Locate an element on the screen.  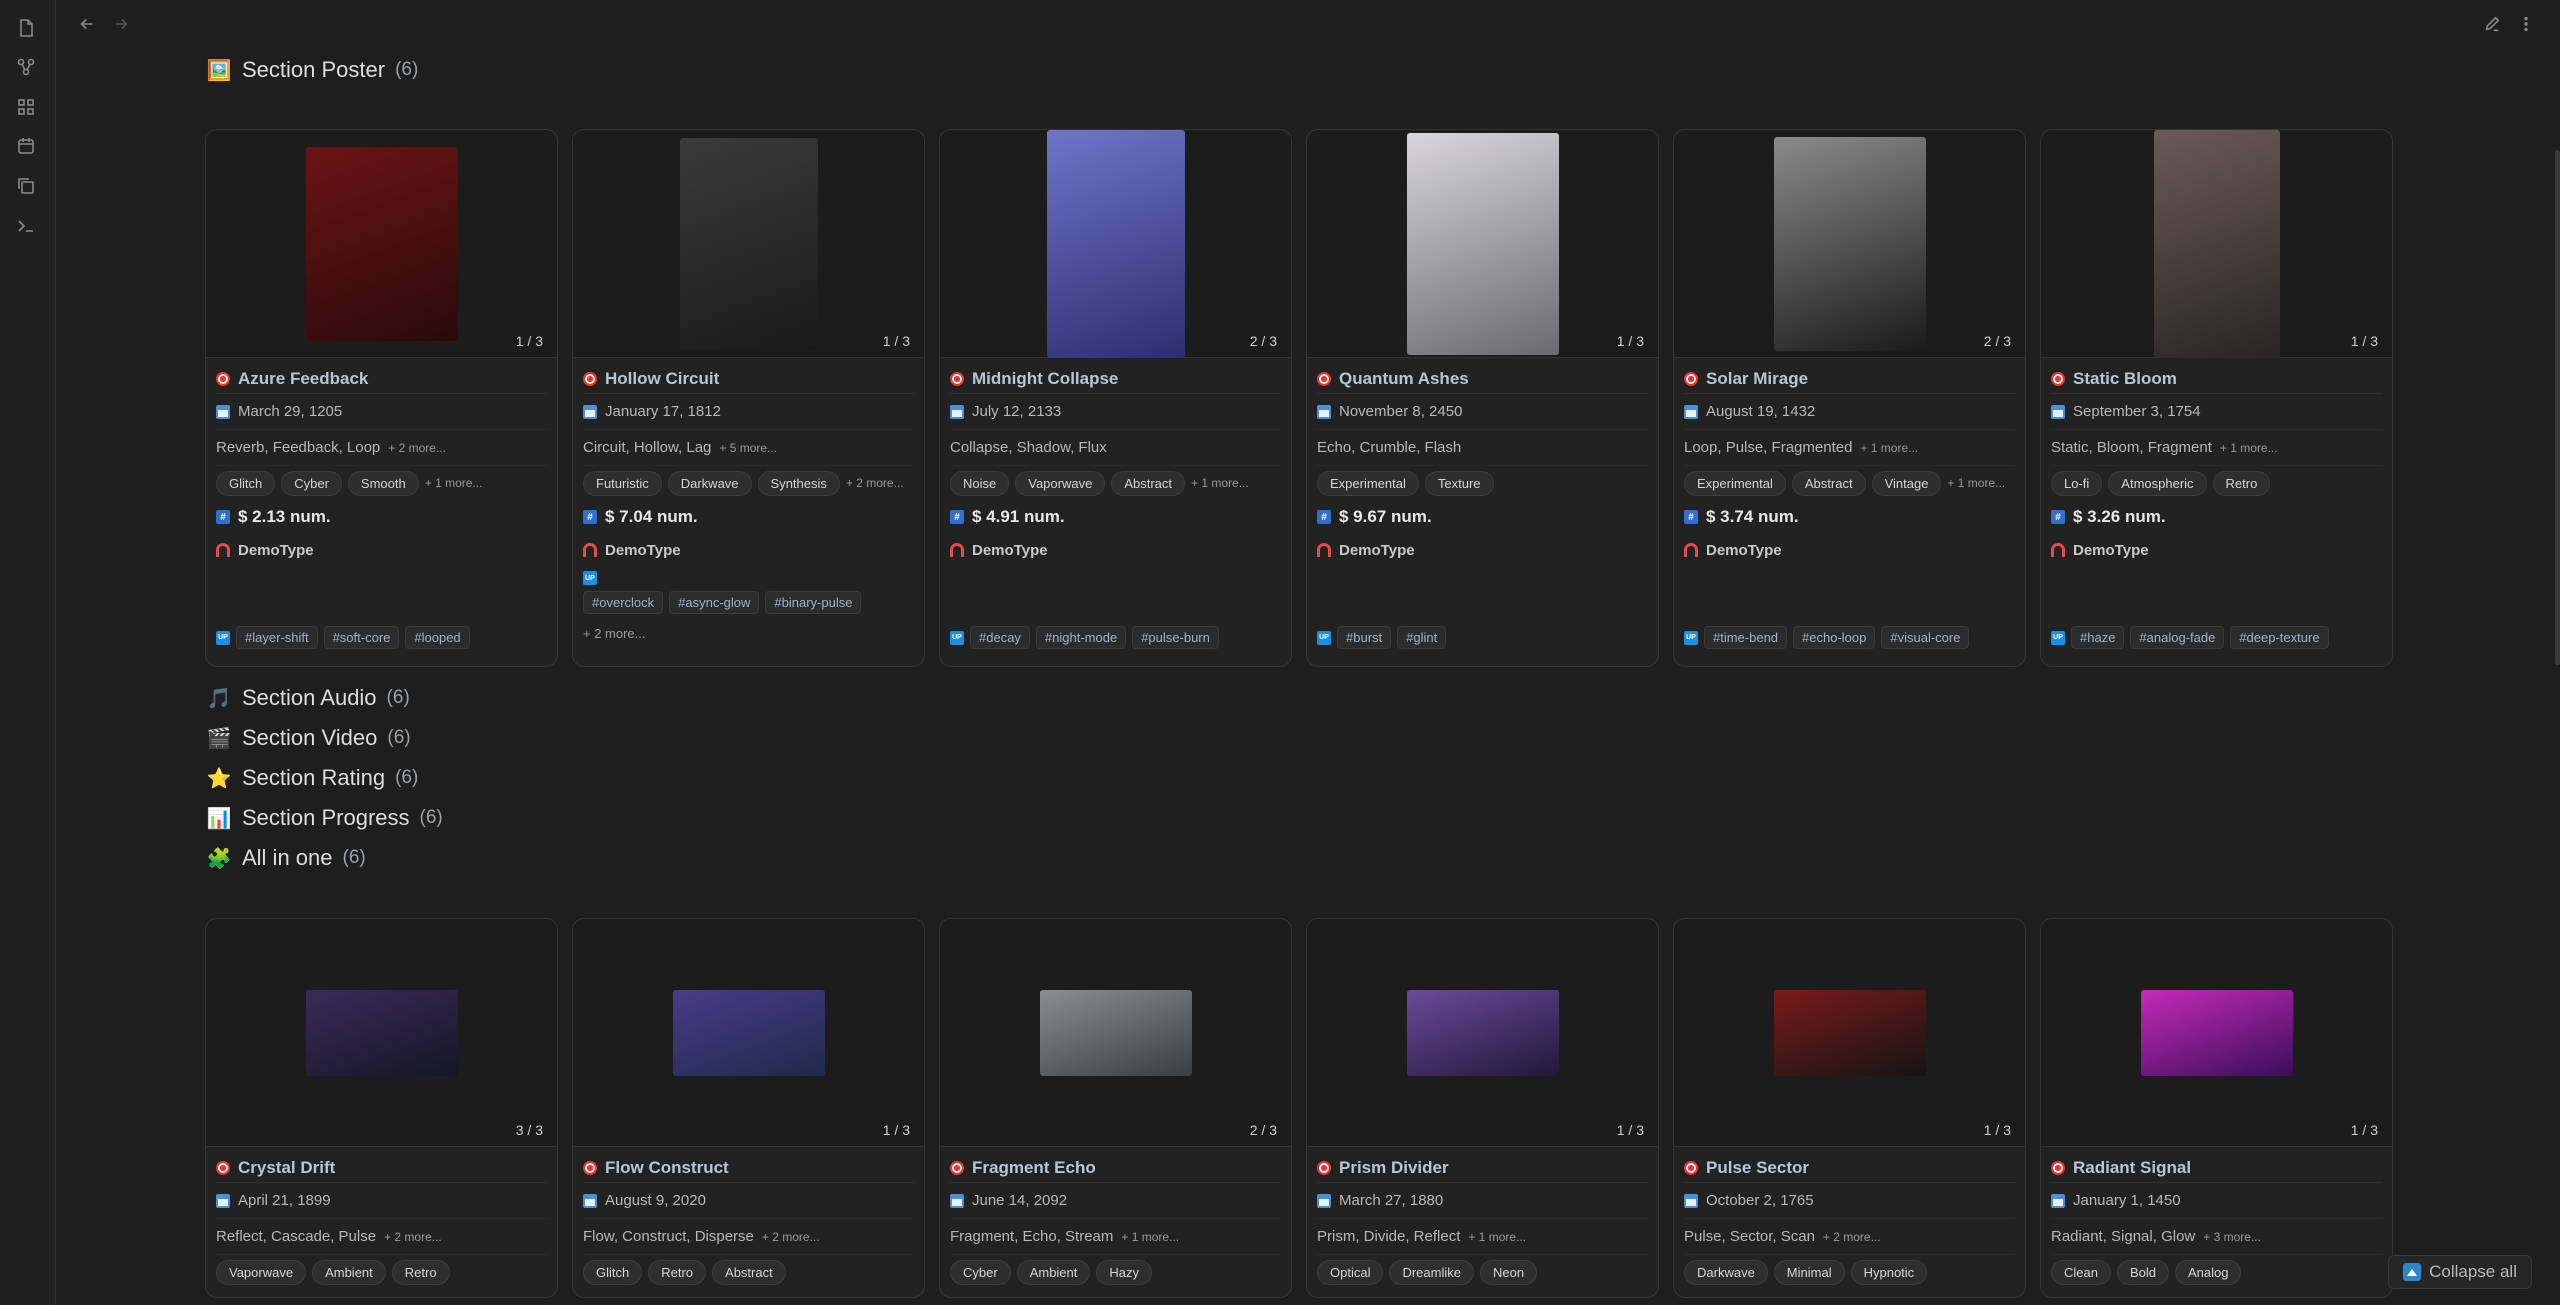
genre-chip: Bold is located at coordinates (2142, 1272).